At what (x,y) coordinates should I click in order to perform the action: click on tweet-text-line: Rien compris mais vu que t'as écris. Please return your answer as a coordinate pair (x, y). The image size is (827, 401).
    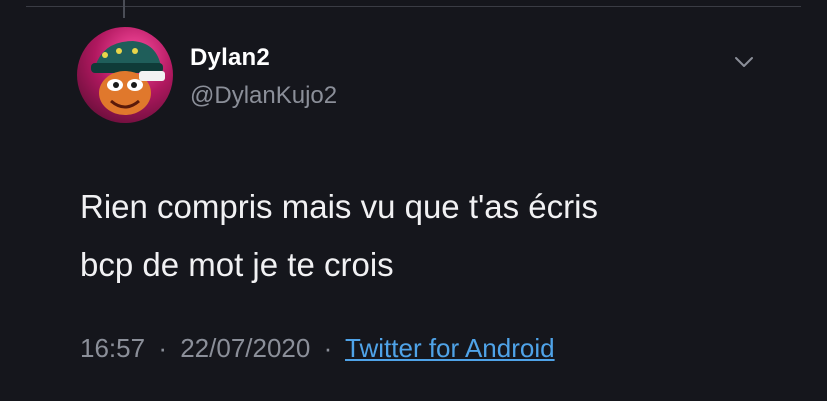
    Looking at the image, I should click on (339, 206).